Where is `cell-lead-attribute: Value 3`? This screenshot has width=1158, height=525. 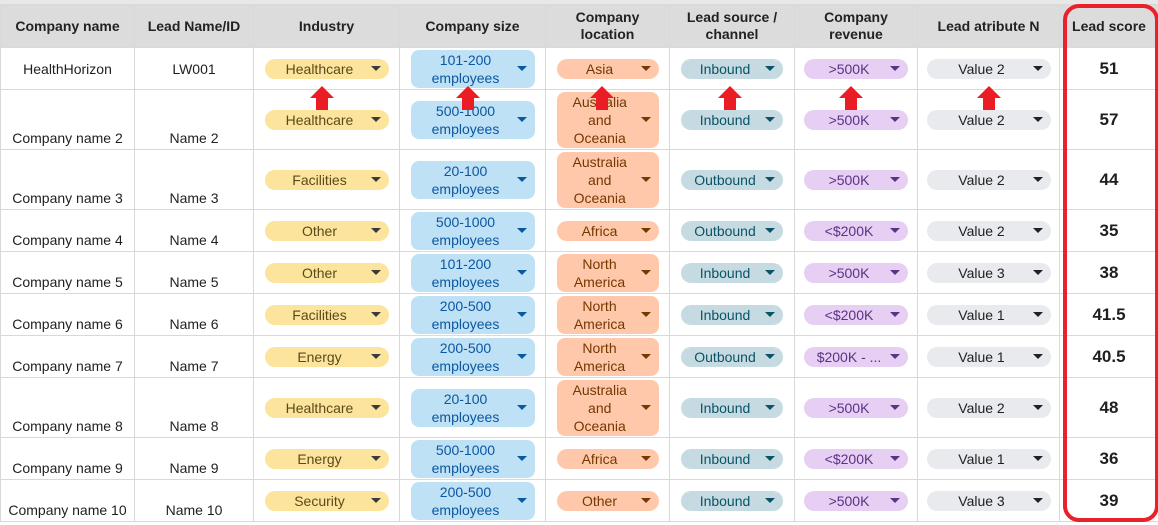 cell-lead-attribute: Value 3 is located at coordinates (988, 272).